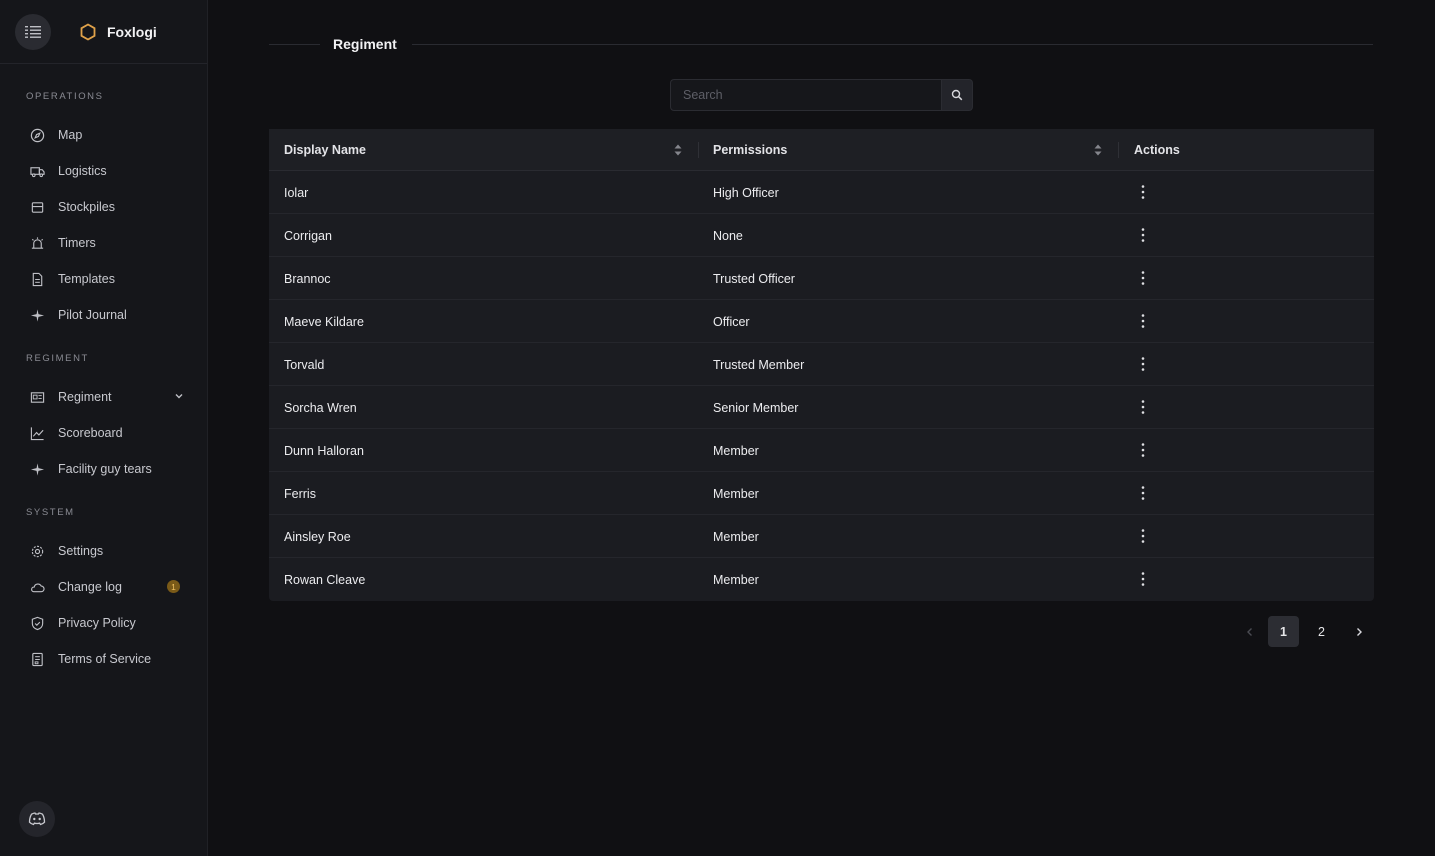 The height and width of the screenshot is (856, 1435). I want to click on display-name-cell: Corrigan, so click(308, 236).